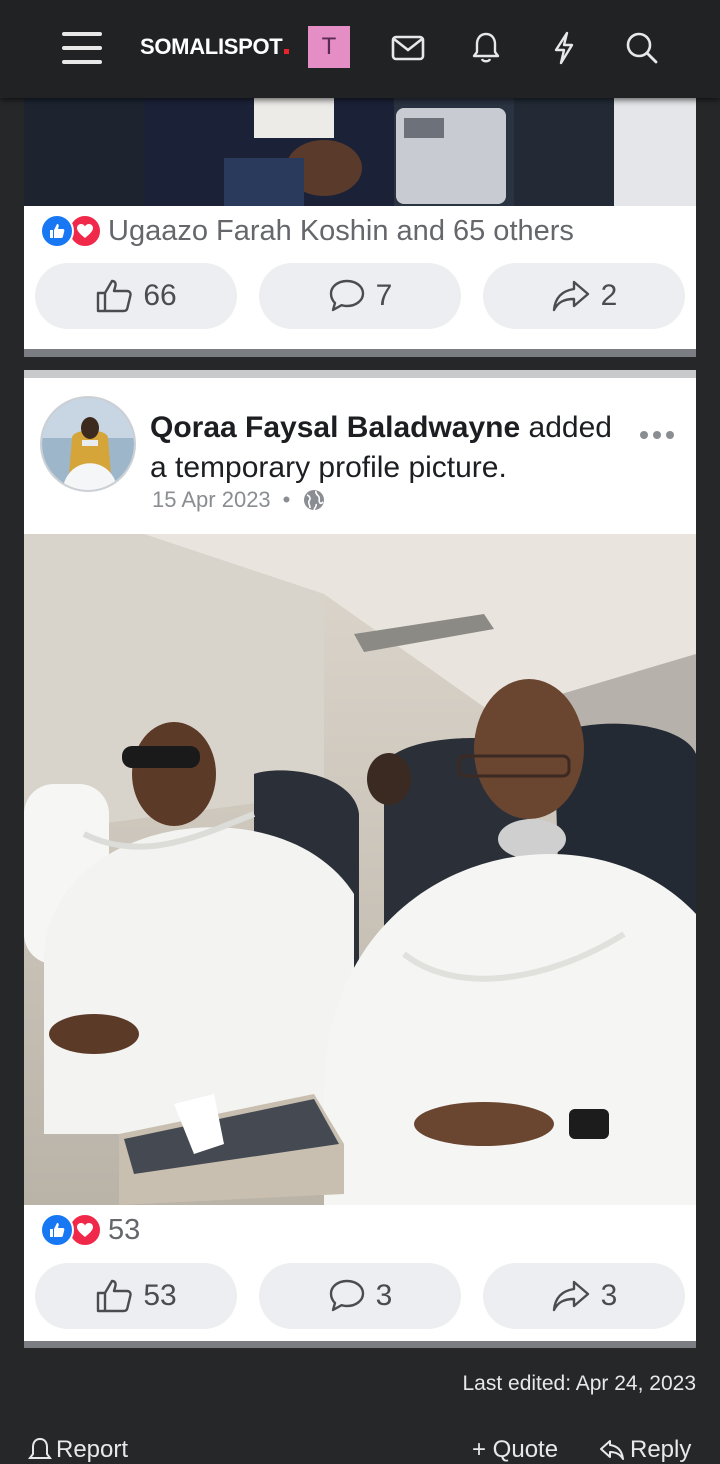 The image size is (720, 1464). What do you see at coordinates (661, 1449) in the screenshot?
I see `reply-label: Reply` at bounding box center [661, 1449].